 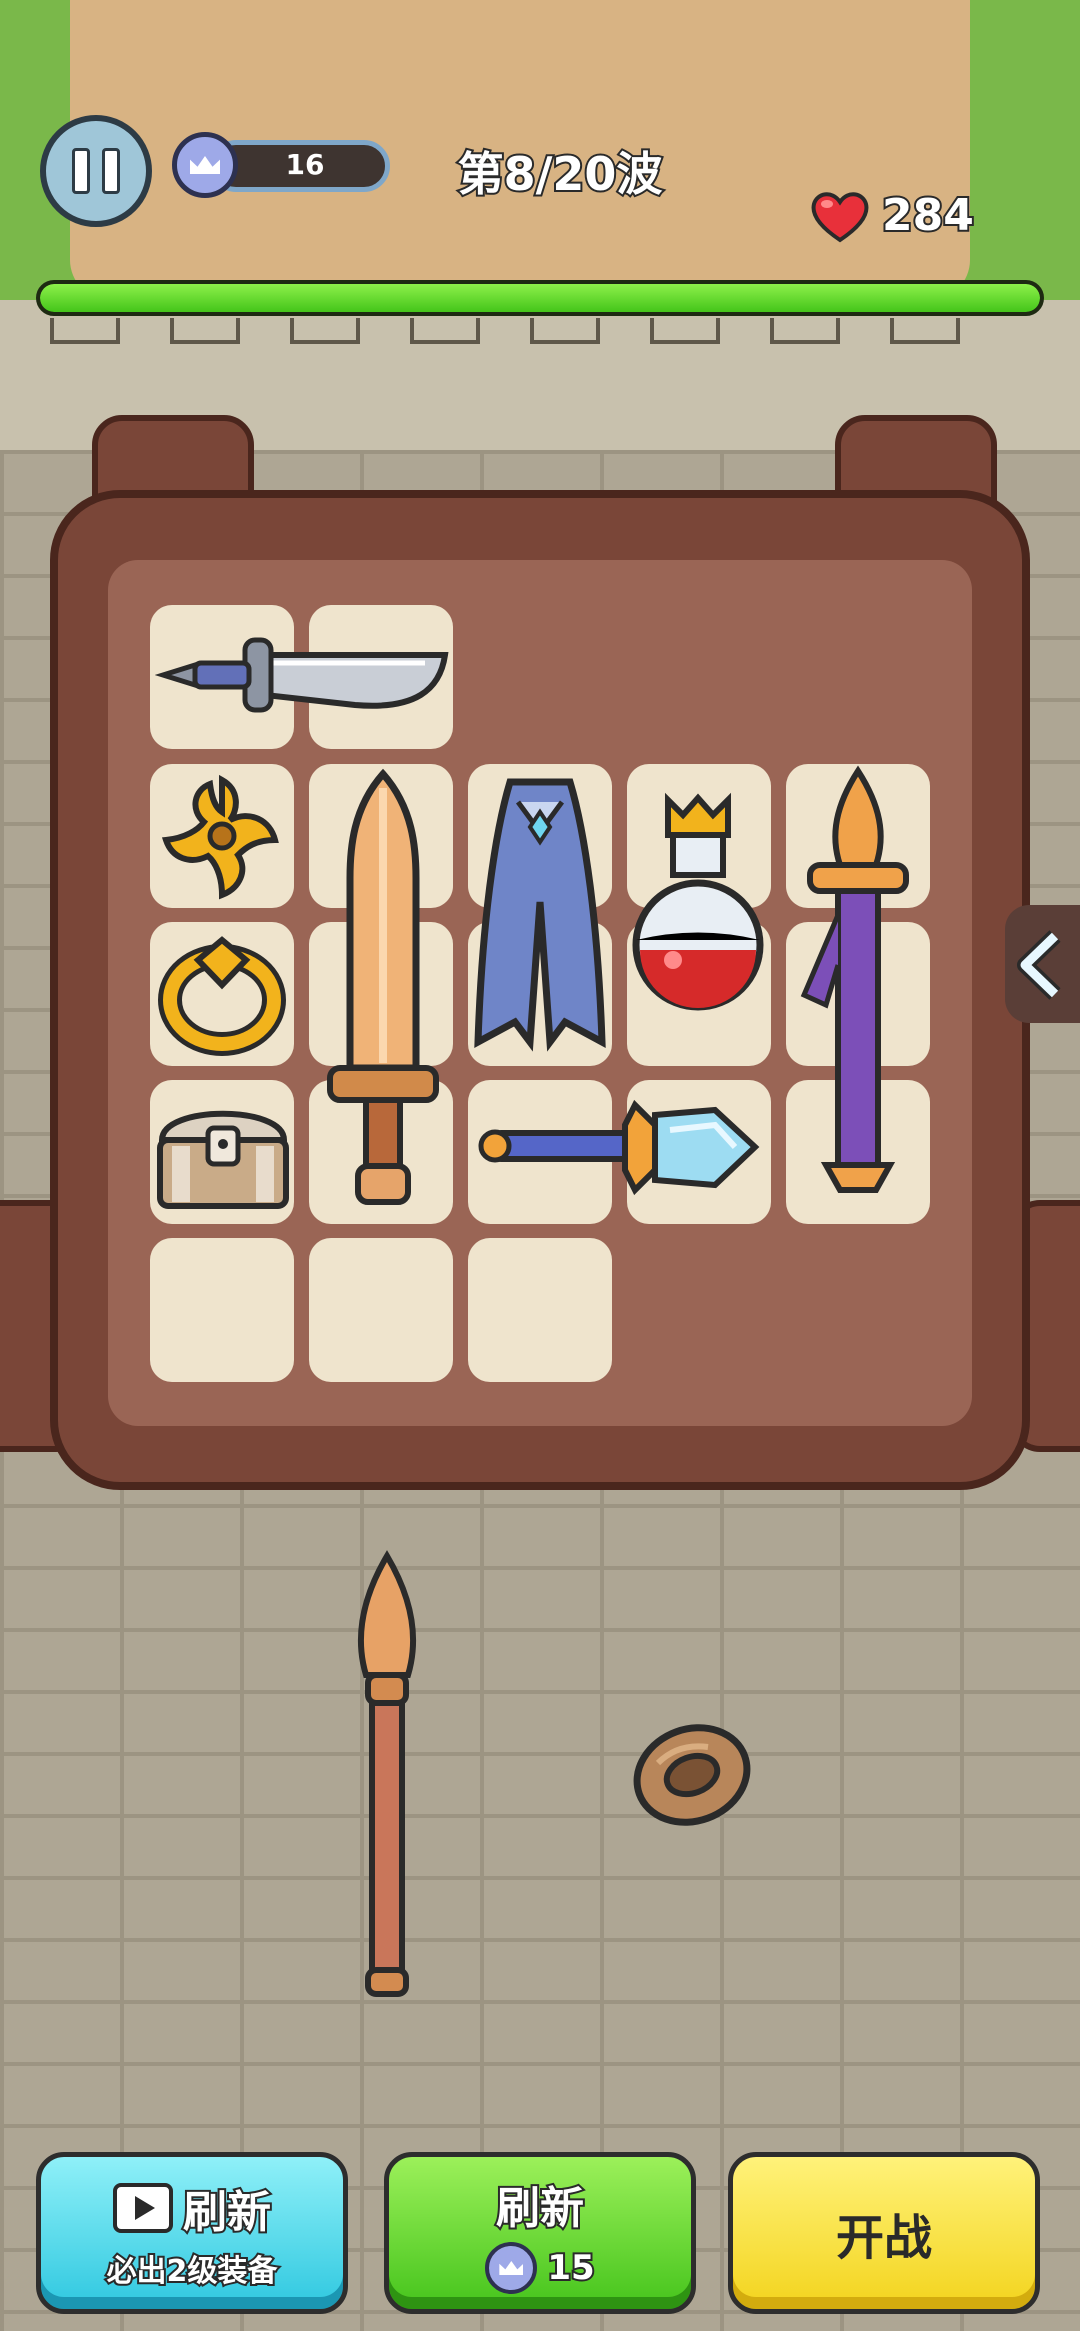 I want to click on cloak-icon, so click(x=540, y=917).